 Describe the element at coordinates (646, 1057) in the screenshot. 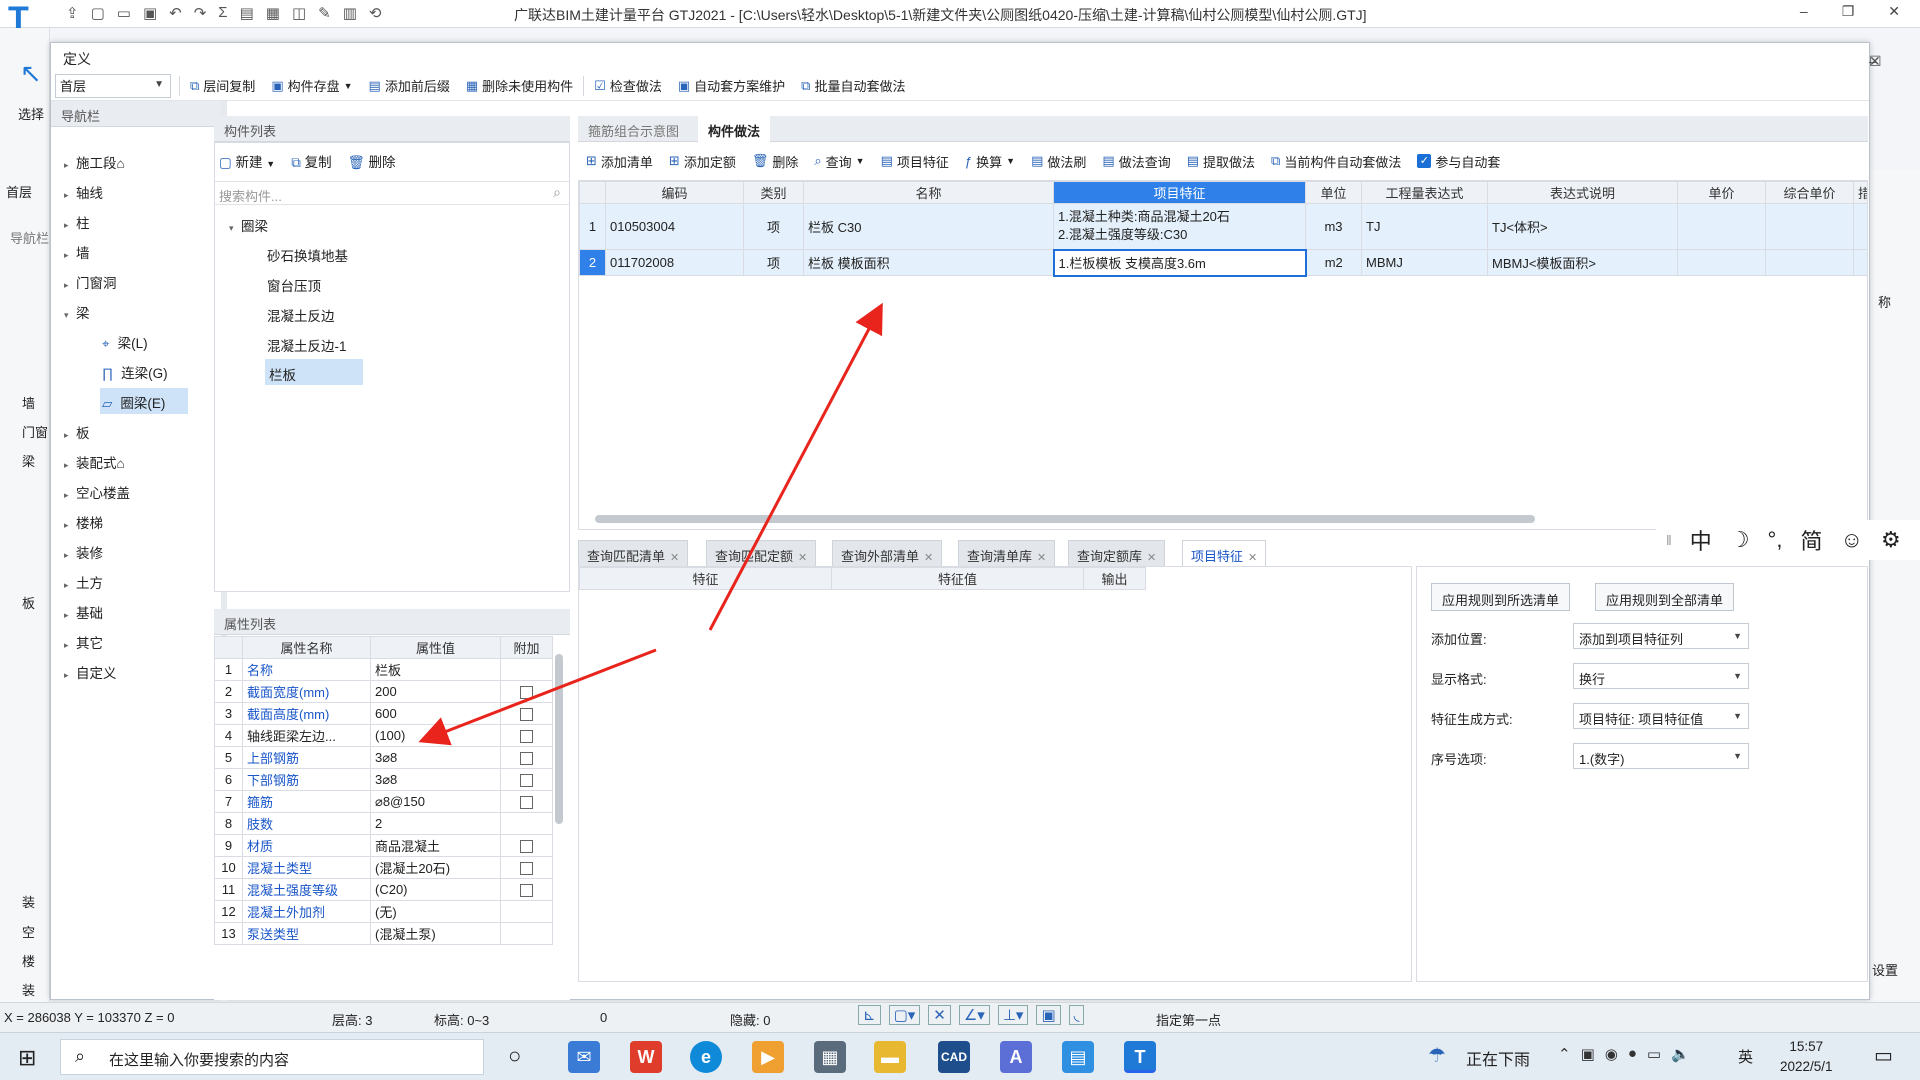

I see `wps-app-icon: W` at that location.